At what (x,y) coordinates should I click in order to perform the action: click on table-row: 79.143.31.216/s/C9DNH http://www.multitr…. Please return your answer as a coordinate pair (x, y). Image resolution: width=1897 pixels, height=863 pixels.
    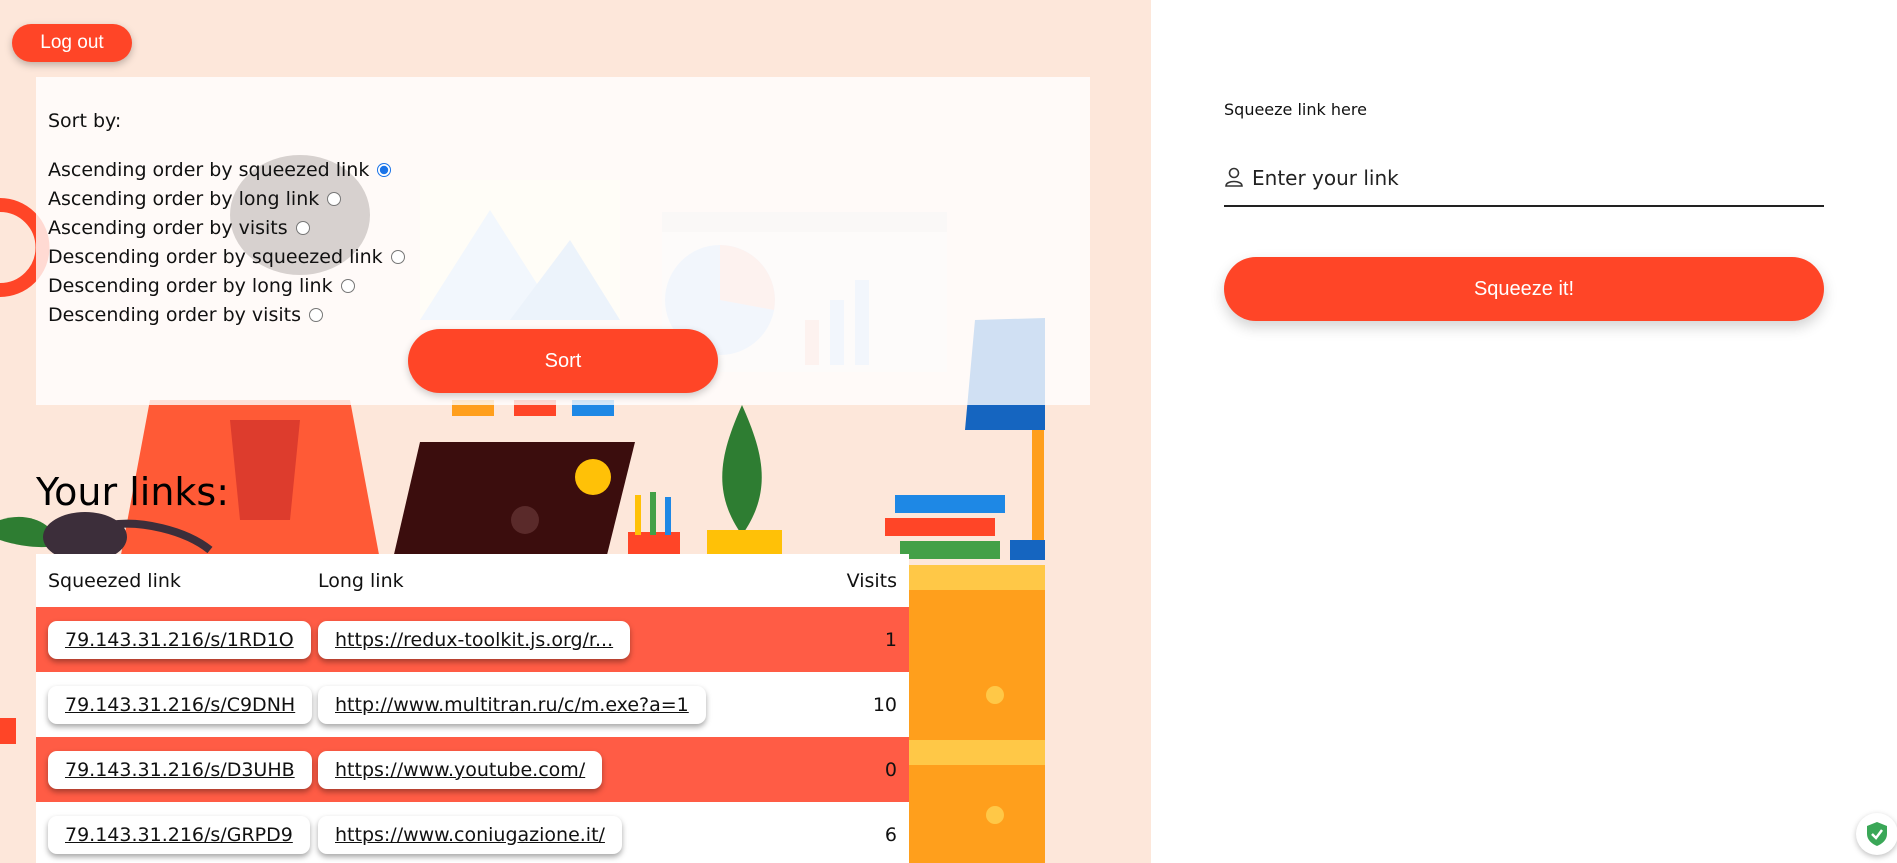
    Looking at the image, I should click on (472, 704).